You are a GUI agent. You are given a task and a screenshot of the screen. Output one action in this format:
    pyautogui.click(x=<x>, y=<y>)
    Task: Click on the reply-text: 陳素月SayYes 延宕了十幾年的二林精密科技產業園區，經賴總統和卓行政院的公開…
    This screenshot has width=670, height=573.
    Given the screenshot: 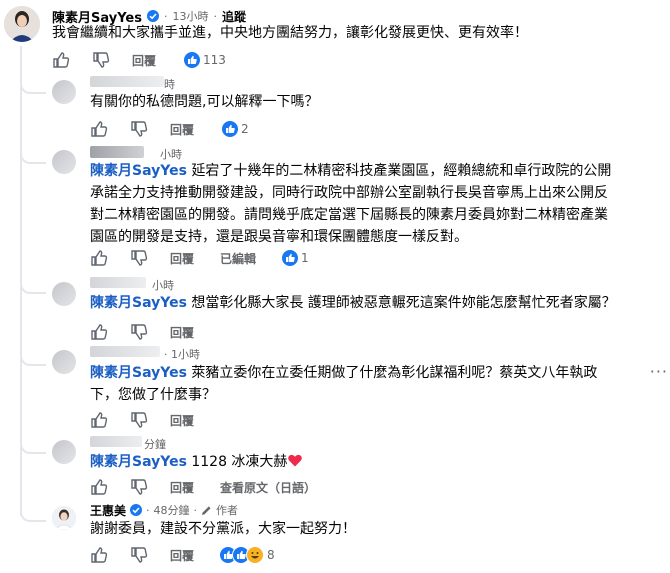 What is the action you would take?
    pyautogui.click(x=375, y=204)
    